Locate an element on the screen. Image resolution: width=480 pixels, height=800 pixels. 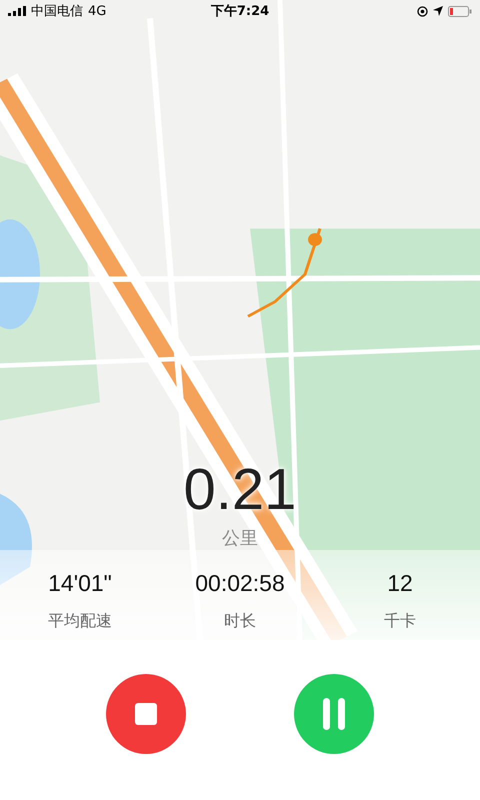
stat-value: 12 is located at coordinates (400, 583).